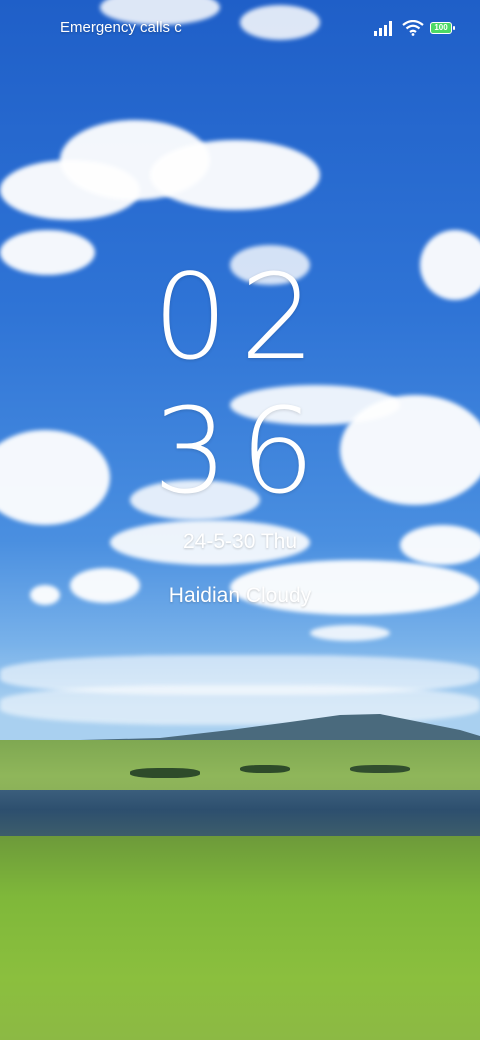 The height and width of the screenshot is (1040, 480). What do you see at coordinates (121, 27) in the screenshot?
I see `emergency-calls-text: Emergency calls c` at bounding box center [121, 27].